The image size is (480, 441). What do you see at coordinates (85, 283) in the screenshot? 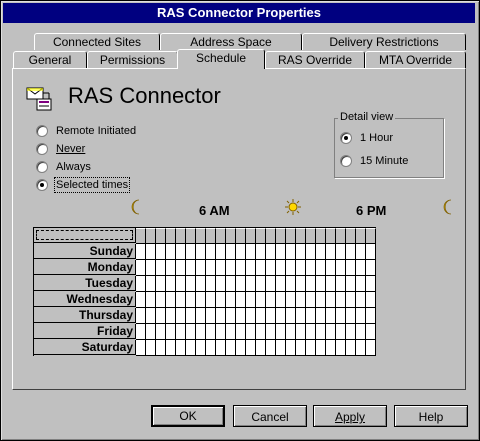
I see `day-label: Tuesday` at bounding box center [85, 283].